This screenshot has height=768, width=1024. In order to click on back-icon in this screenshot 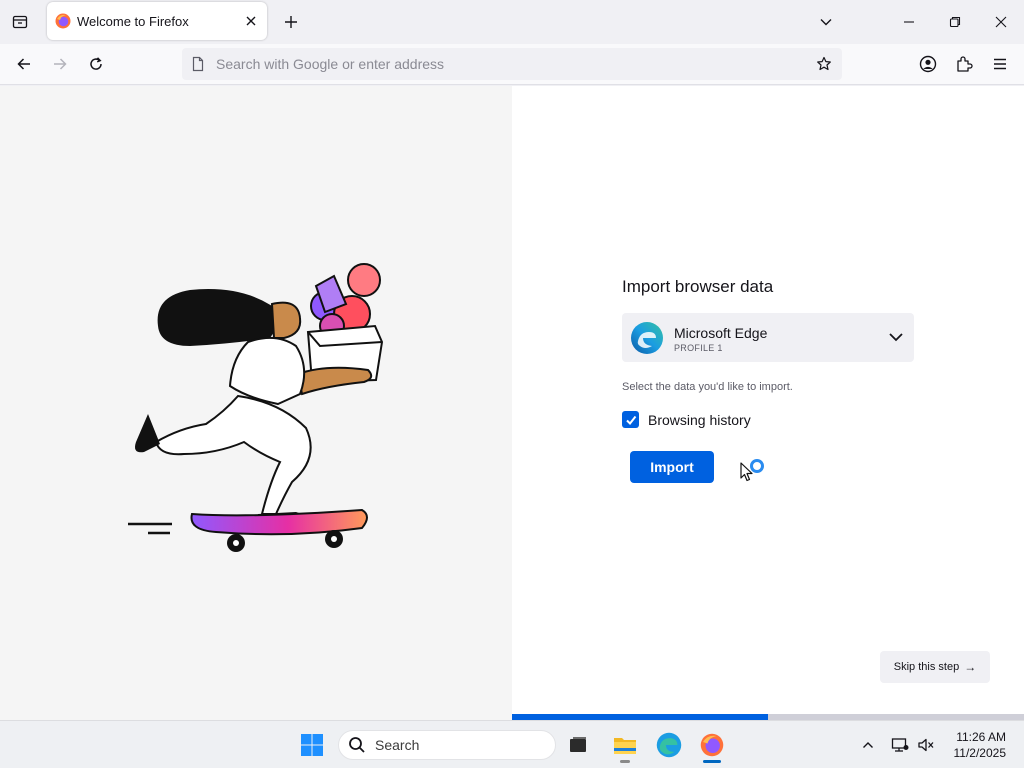, I will do `click(24, 64)`.